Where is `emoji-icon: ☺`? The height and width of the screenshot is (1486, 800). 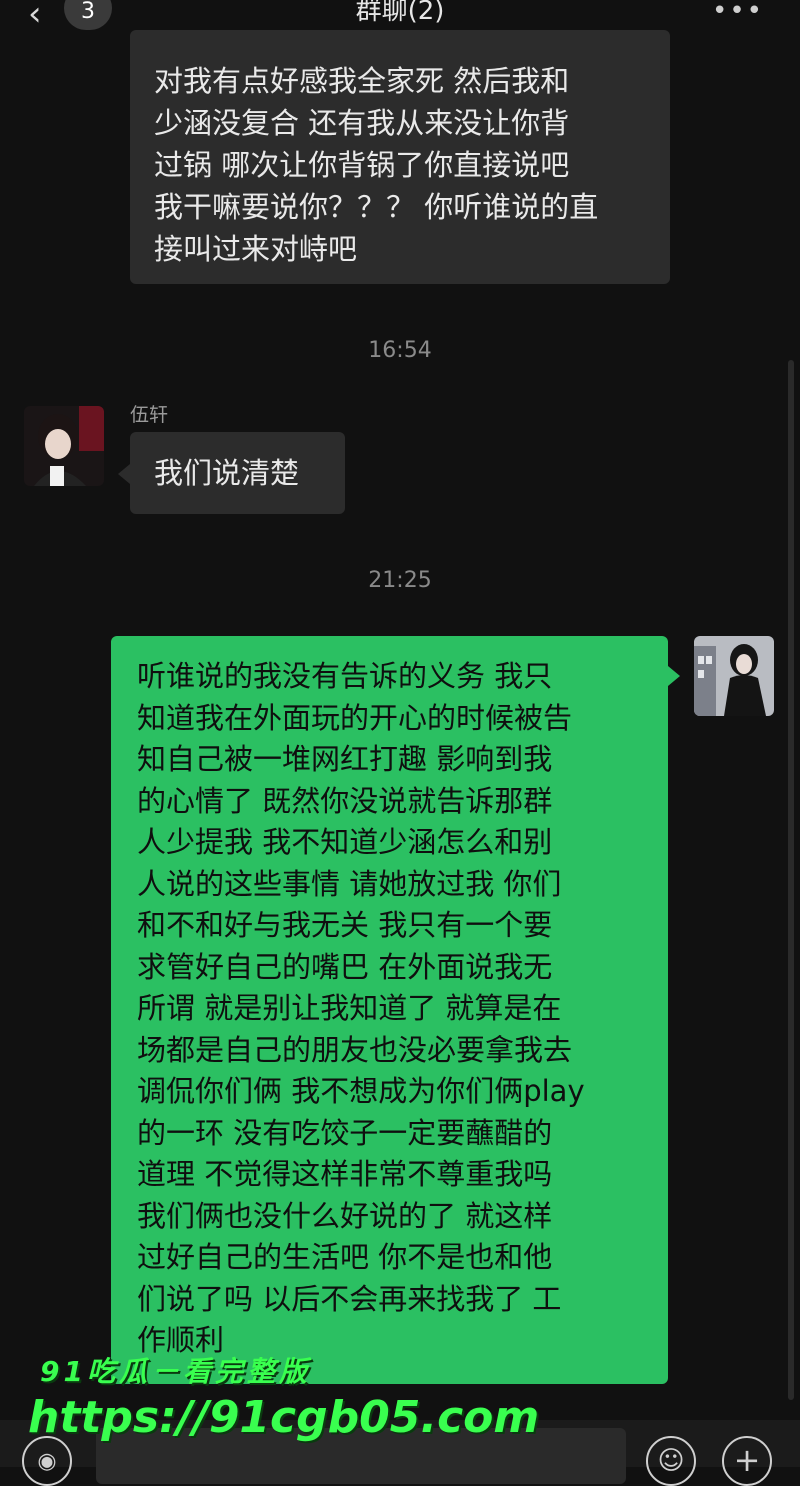 emoji-icon: ☺ is located at coordinates (671, 1461).